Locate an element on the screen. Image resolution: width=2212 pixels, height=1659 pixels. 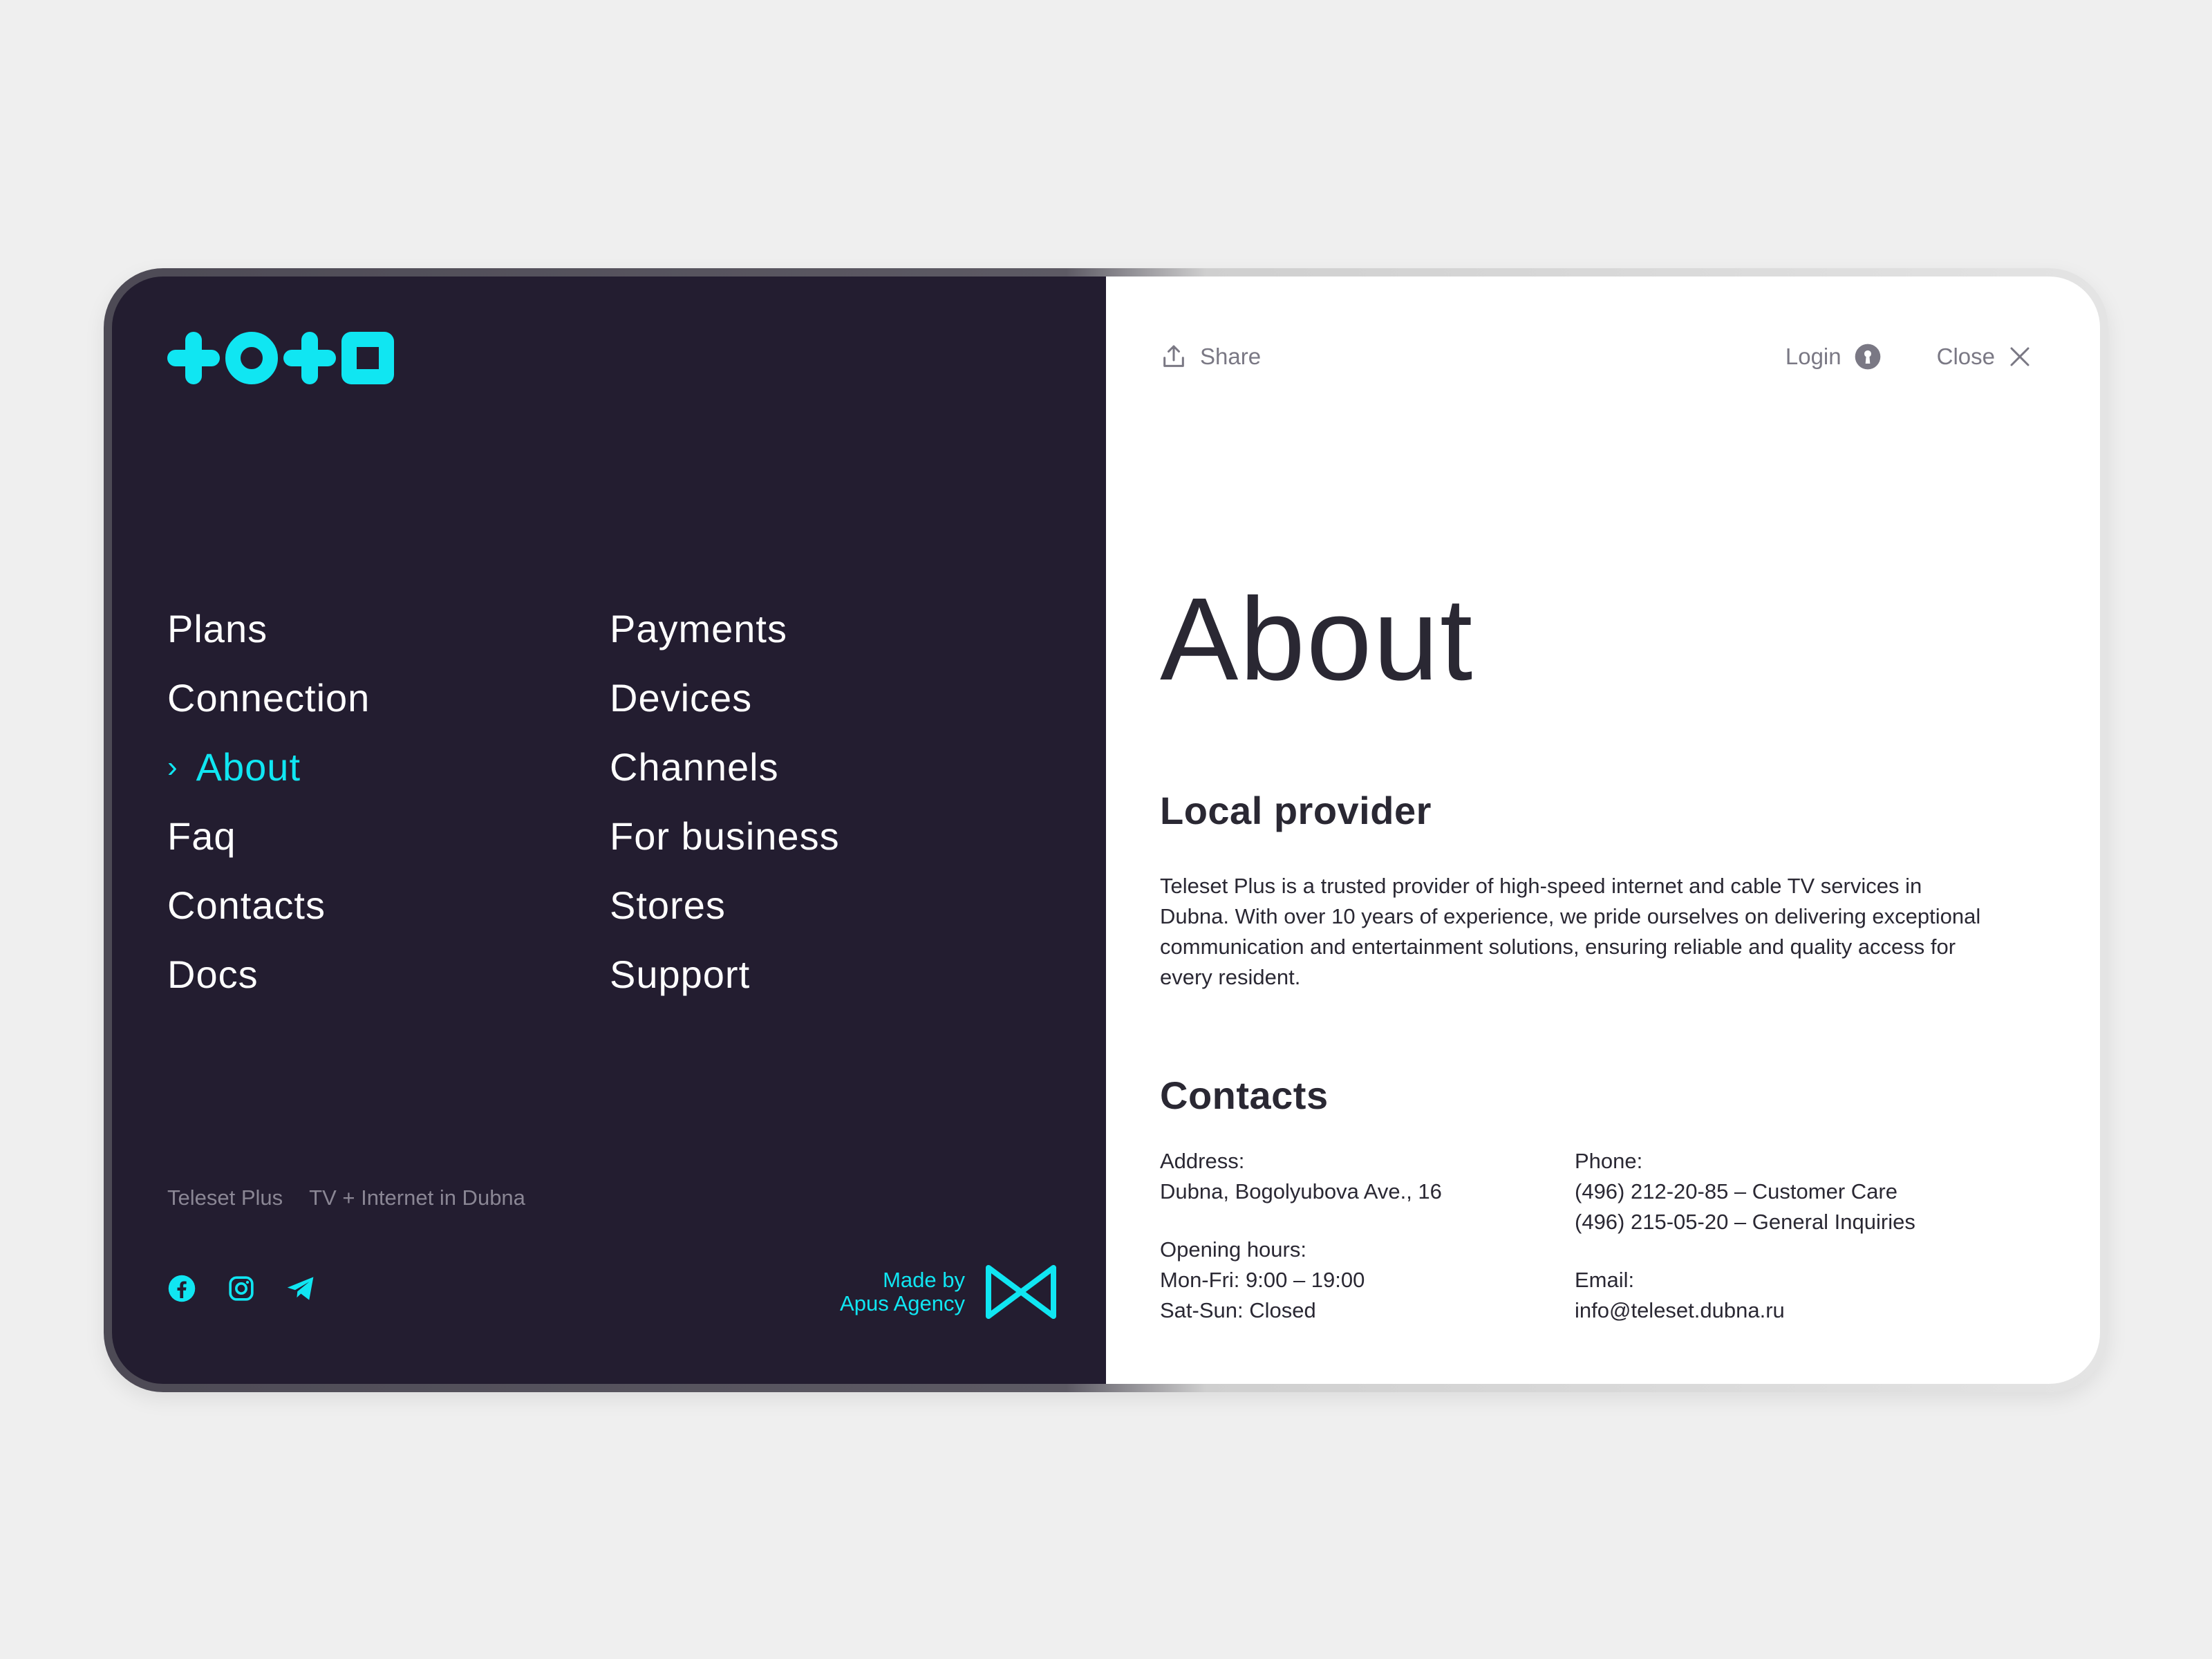
email-label: Email: is located at coordinates (1605, 1280).